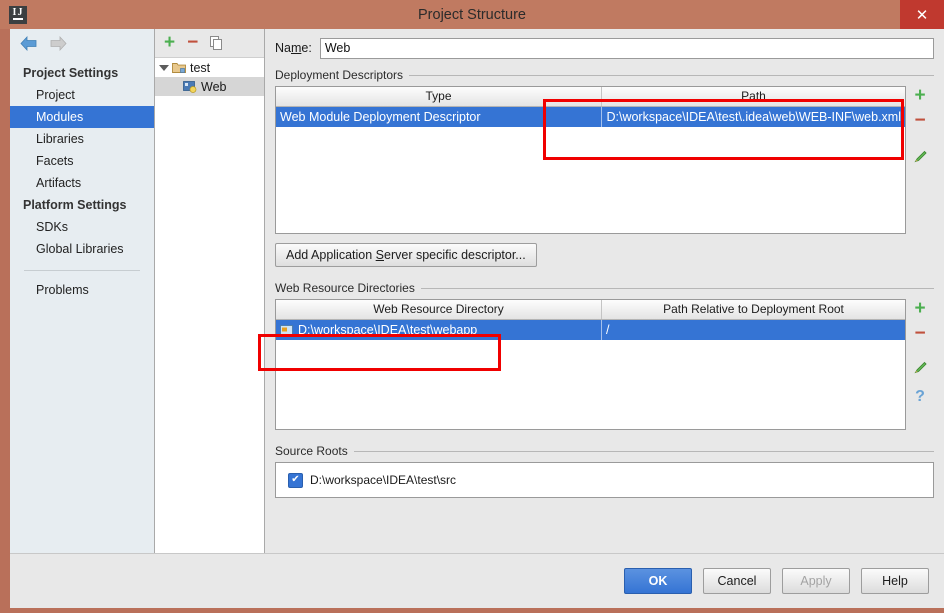 The image size is (944, 613). Describe the element at coordinates (82, 117) in the screenshot. I see `sidebar-item-modules: Modules` at that location.